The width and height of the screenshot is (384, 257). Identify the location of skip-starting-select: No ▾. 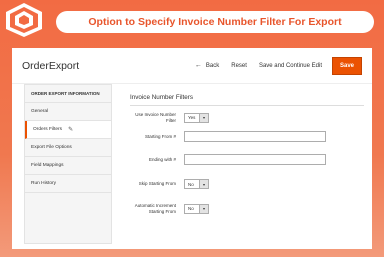
(196, 184).